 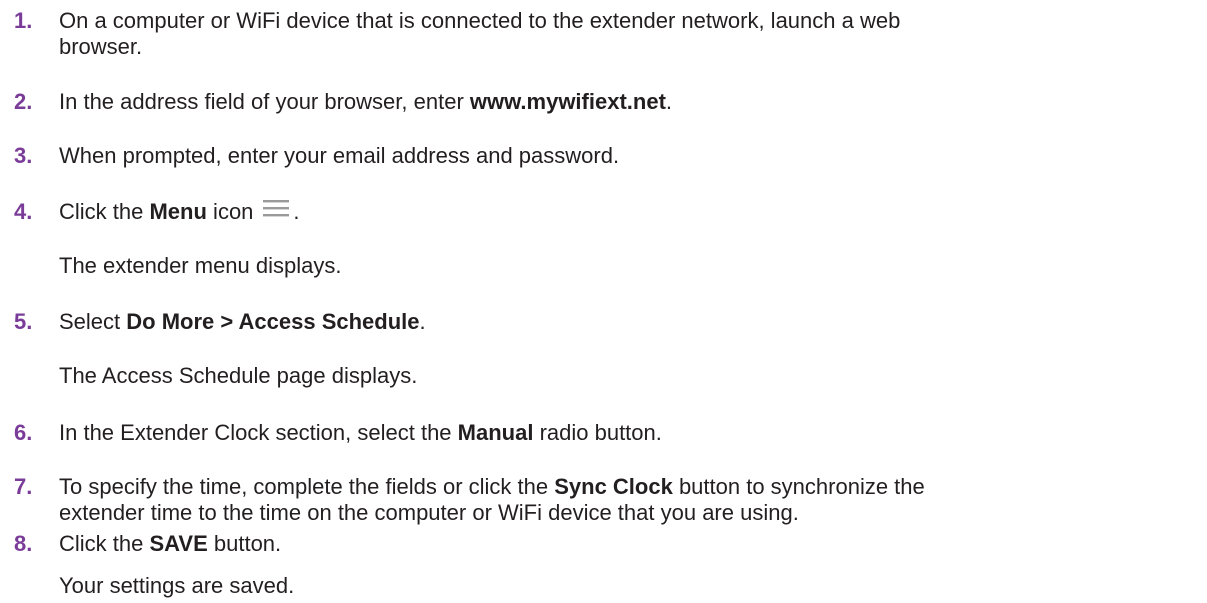 I want to click on step-number: 8., so click(x=23, y=543).